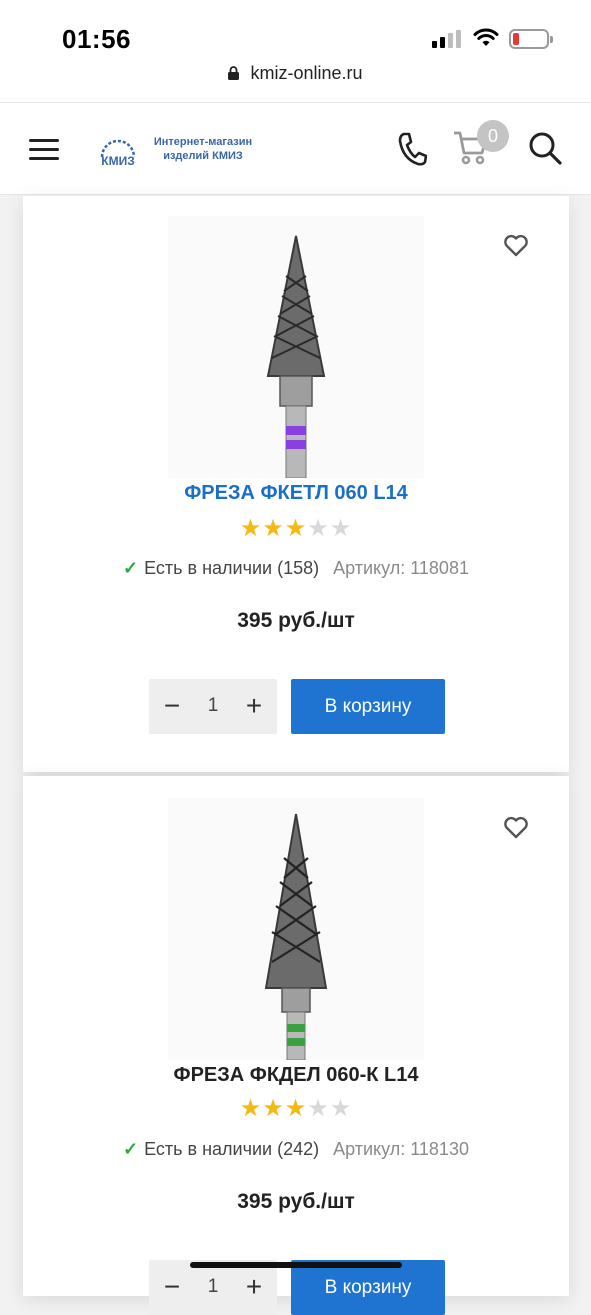 The height and width of the screenshot is (1315, 591). I want to click on logo: КМИЗ Интернет-магазин изделий КМИЗ, so click(181, 151).